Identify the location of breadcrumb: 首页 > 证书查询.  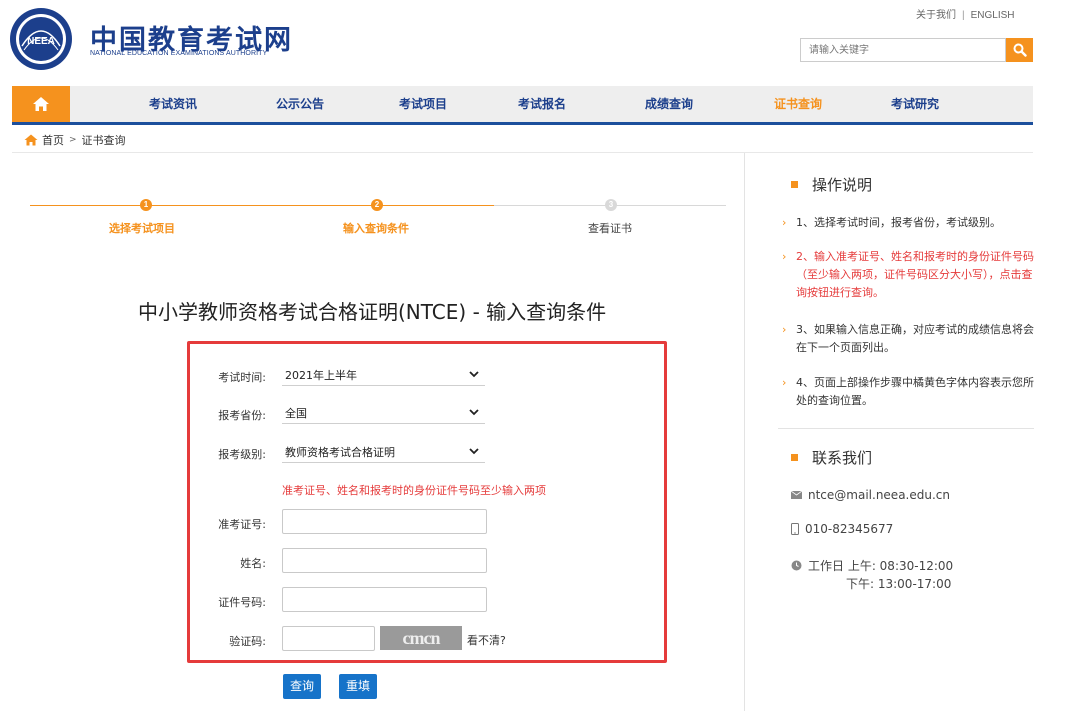
(75, 140).